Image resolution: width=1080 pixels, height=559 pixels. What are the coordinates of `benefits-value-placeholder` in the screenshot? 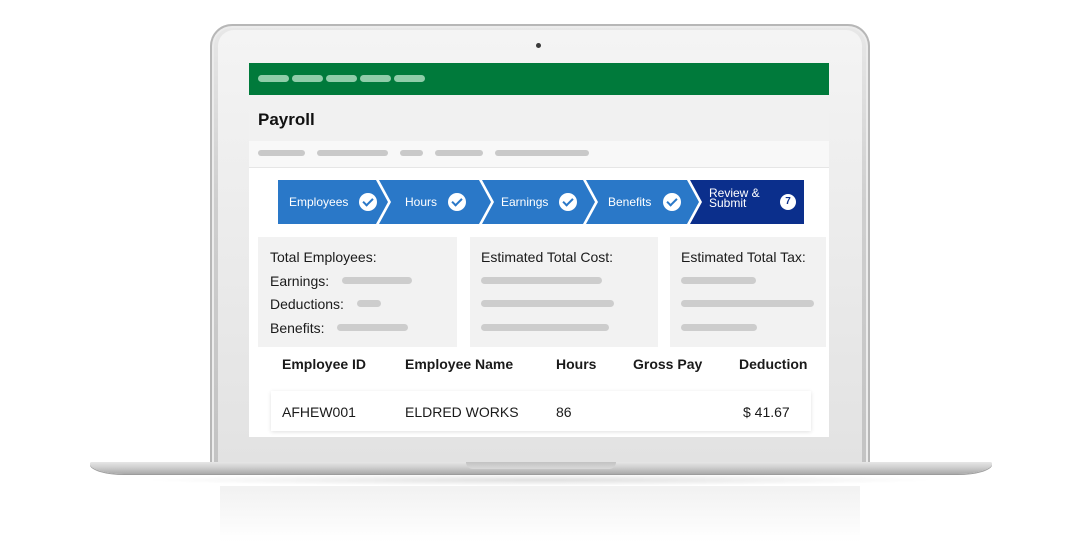 It's located at (372, 327).